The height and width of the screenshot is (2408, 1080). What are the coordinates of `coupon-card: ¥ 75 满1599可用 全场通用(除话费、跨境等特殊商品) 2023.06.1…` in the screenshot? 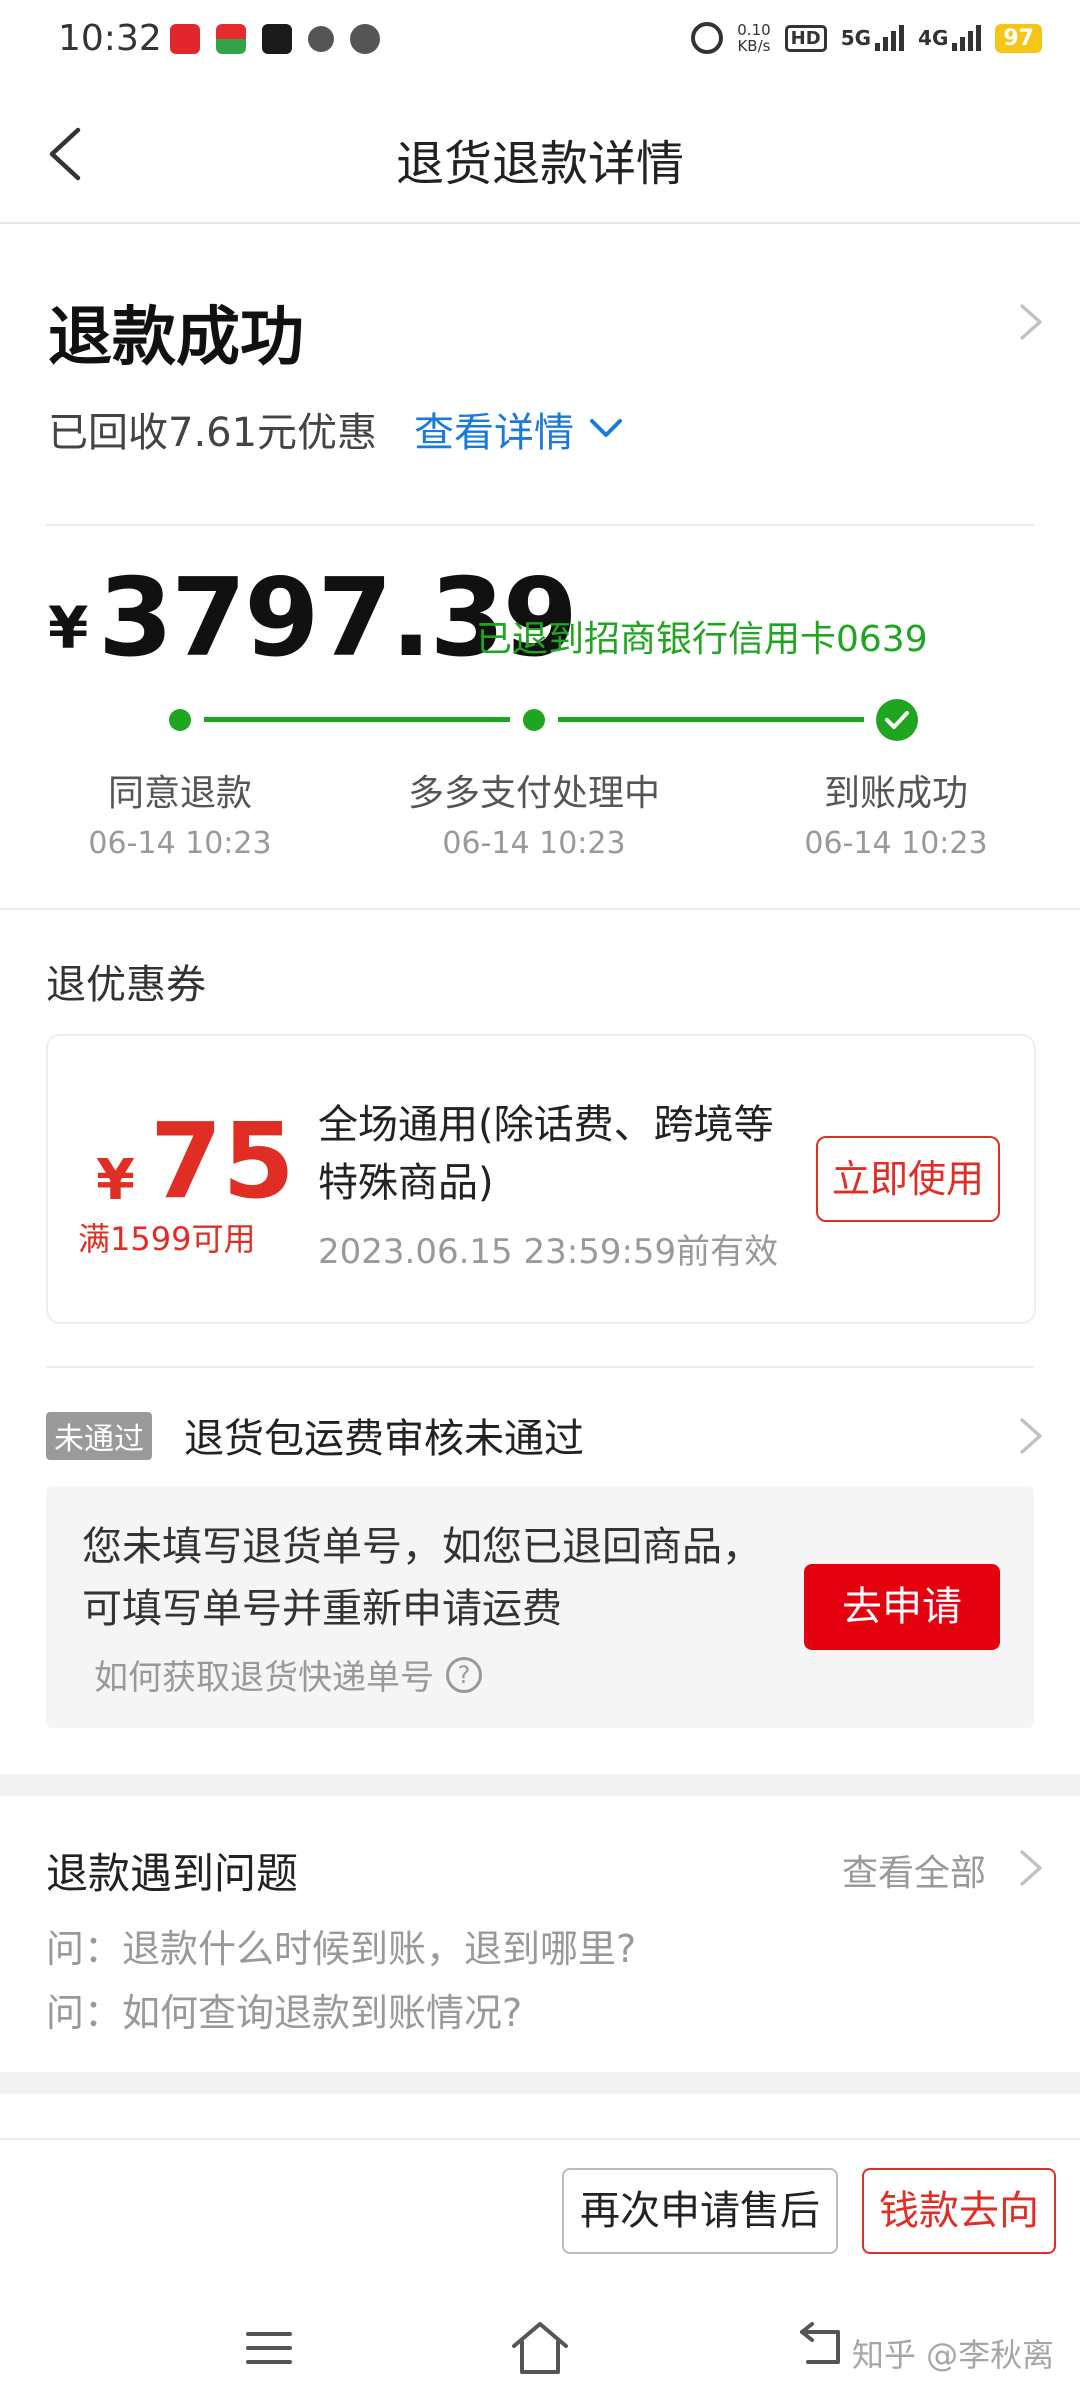 It's located at (541, 1179).